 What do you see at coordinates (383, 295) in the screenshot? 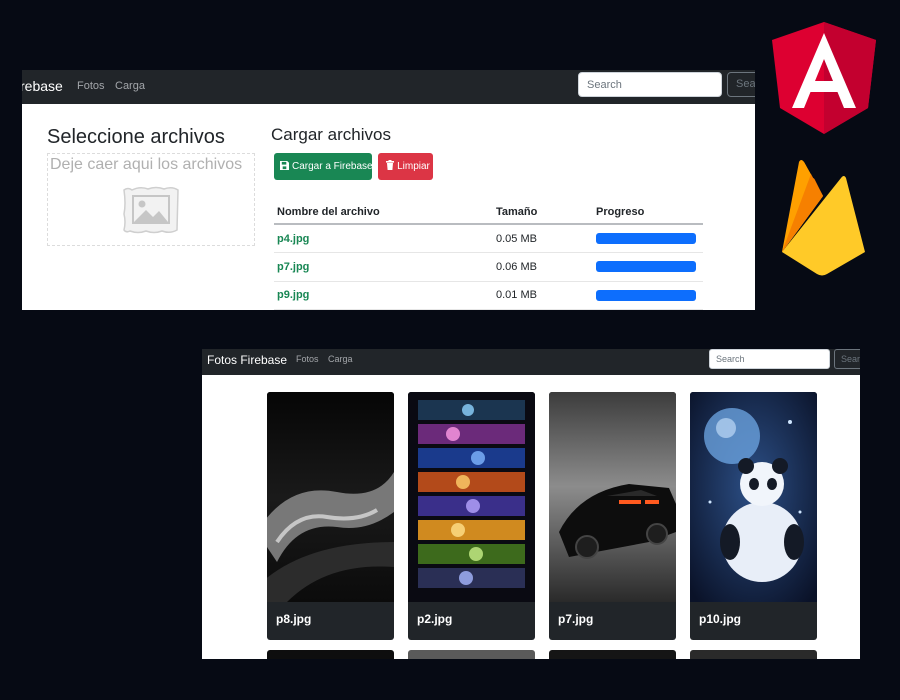
I see `file-name: p9.jpg` at bounding box center [383, 295].